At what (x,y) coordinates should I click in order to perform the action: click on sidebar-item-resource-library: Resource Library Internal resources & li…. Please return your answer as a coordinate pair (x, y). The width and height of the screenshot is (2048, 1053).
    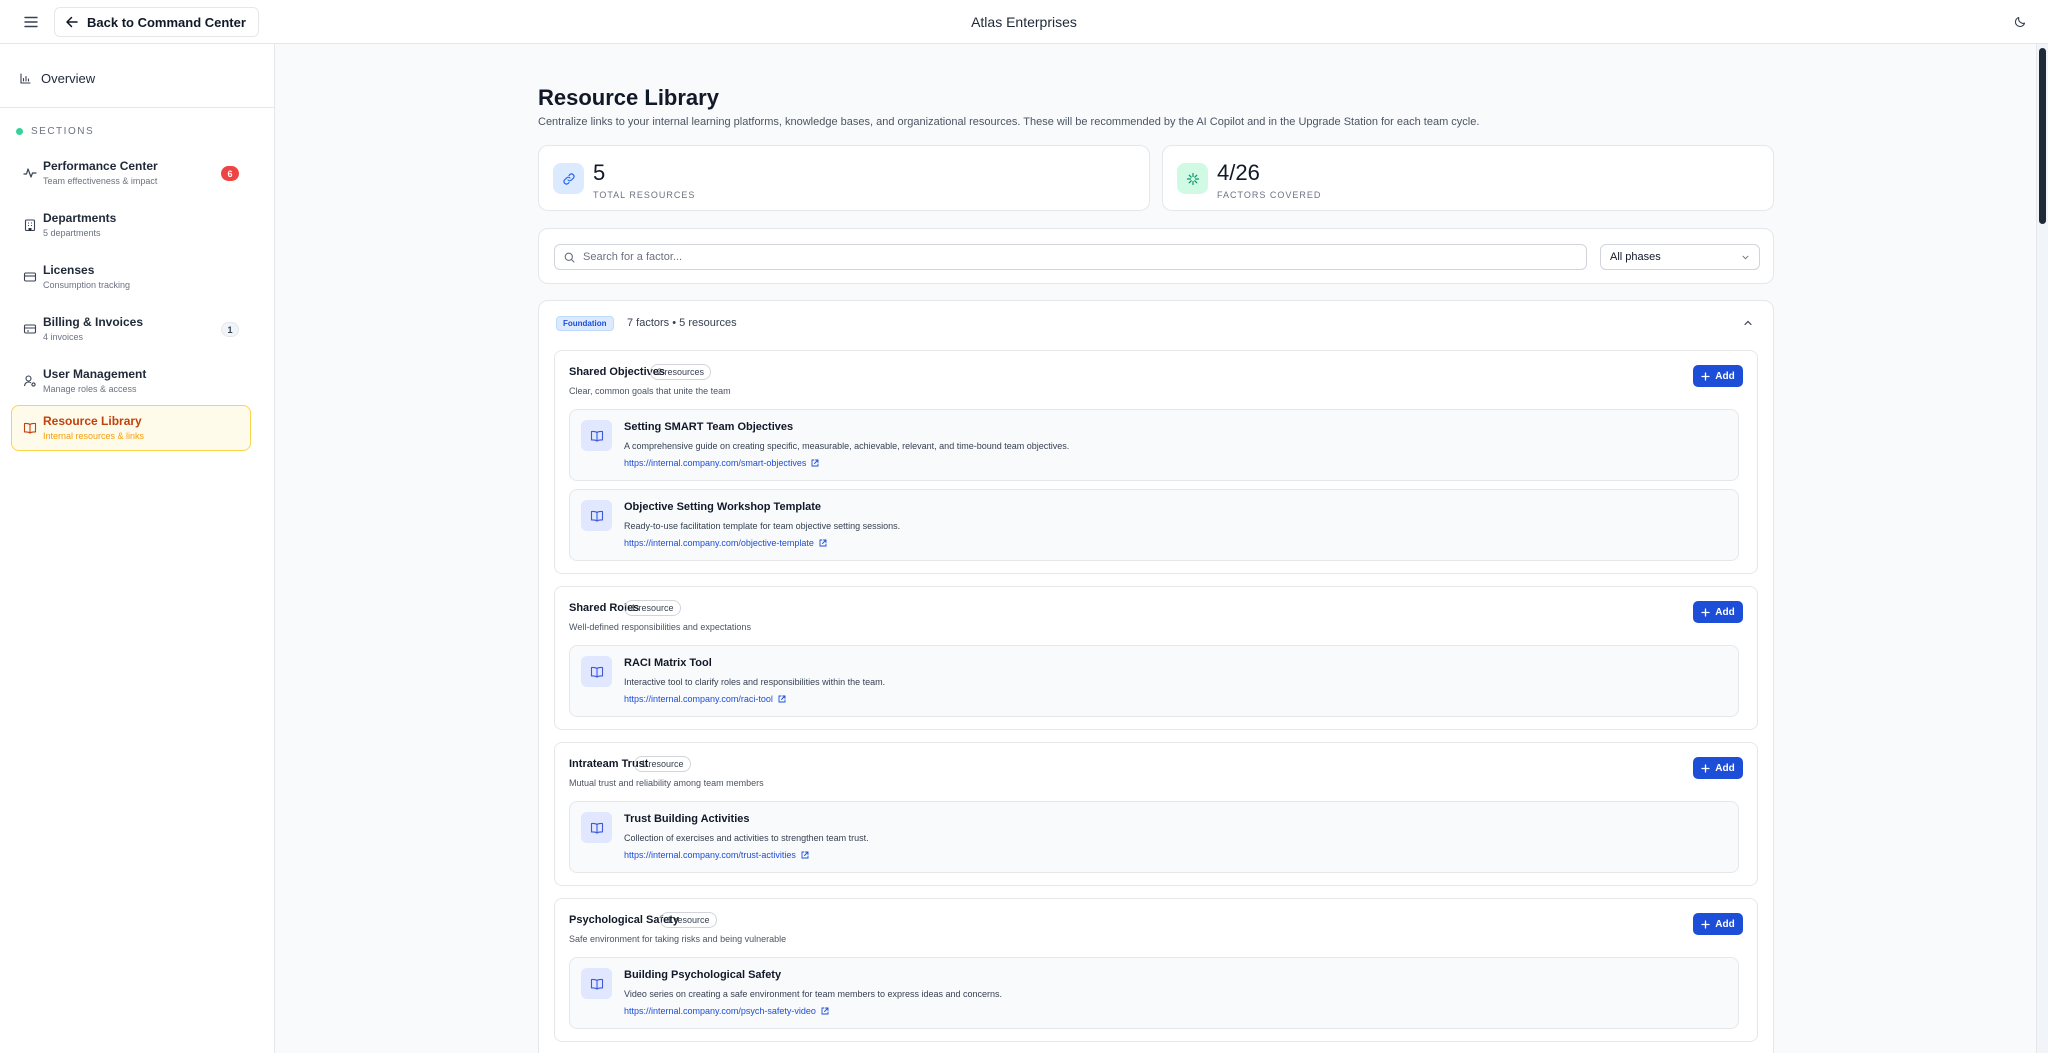
    Looking at the image, I should click on (131, 428).